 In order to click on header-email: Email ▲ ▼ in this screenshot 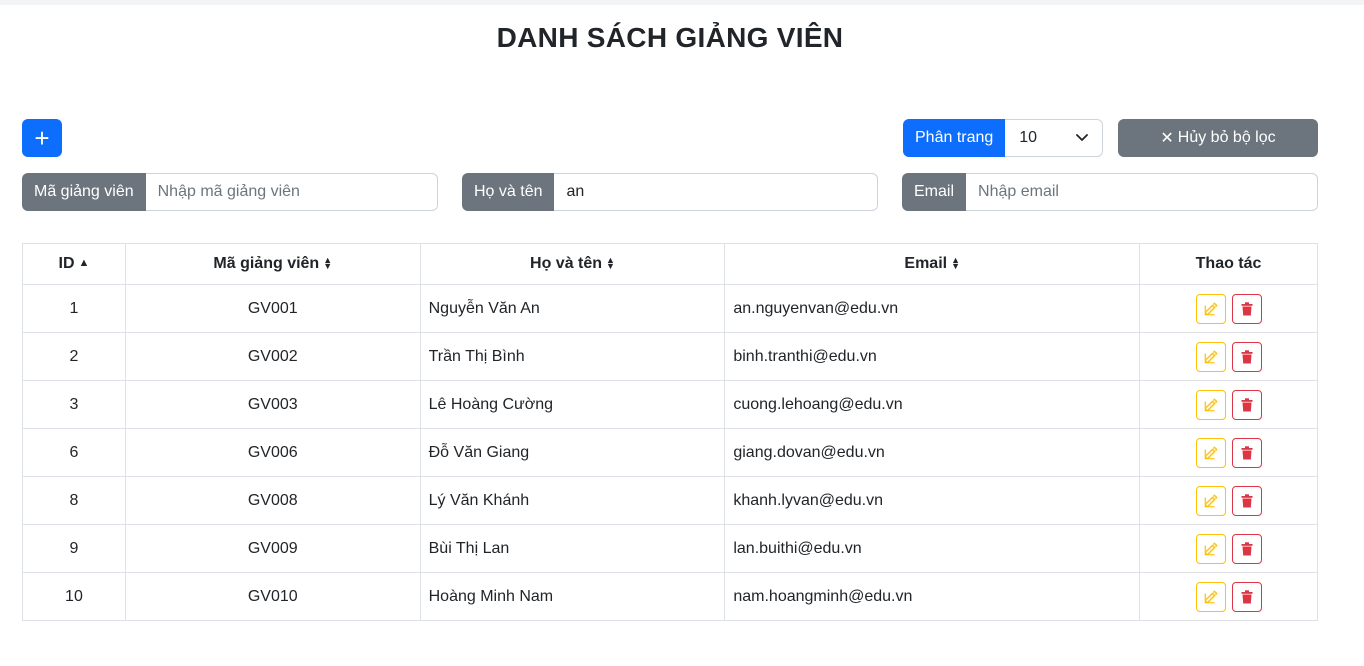, I will do `click(932, 264)`.